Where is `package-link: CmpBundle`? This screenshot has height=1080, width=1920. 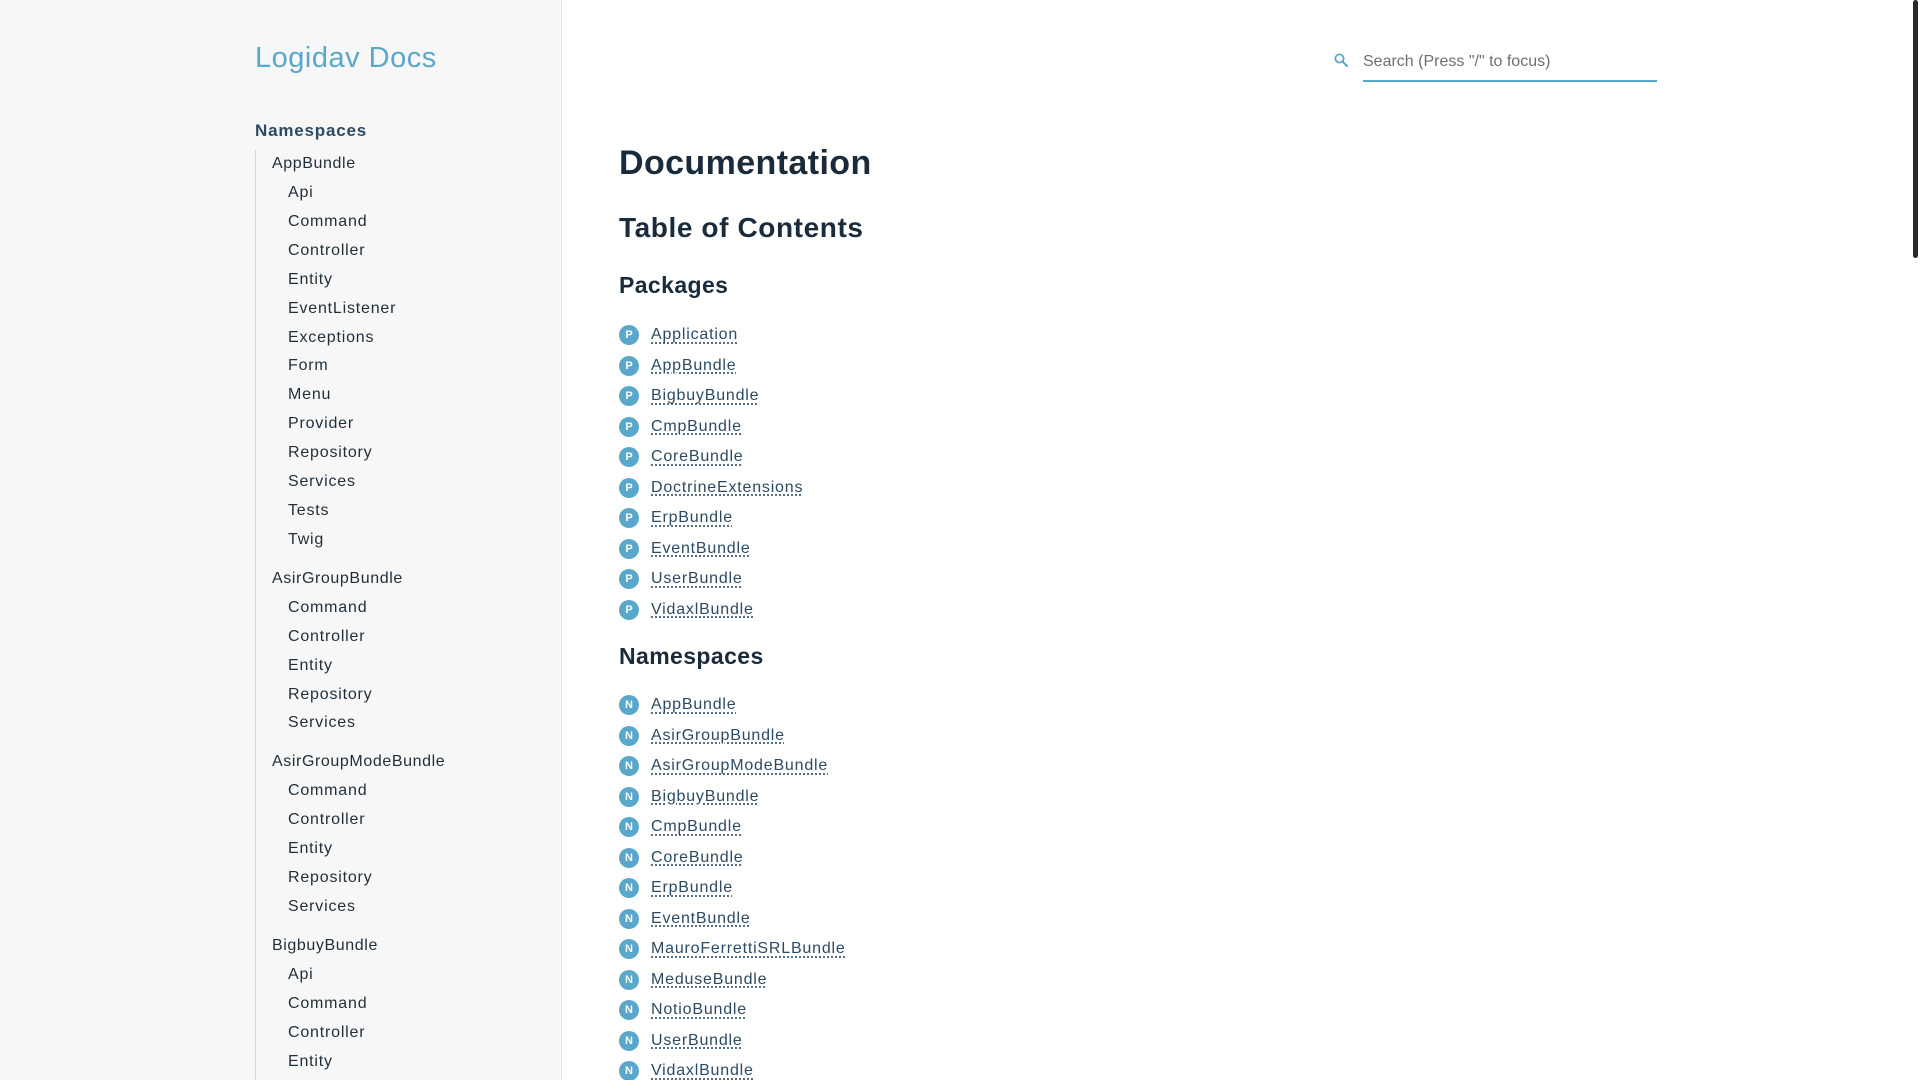 package-link: CmpBundle is located at coordinates (696, 427).